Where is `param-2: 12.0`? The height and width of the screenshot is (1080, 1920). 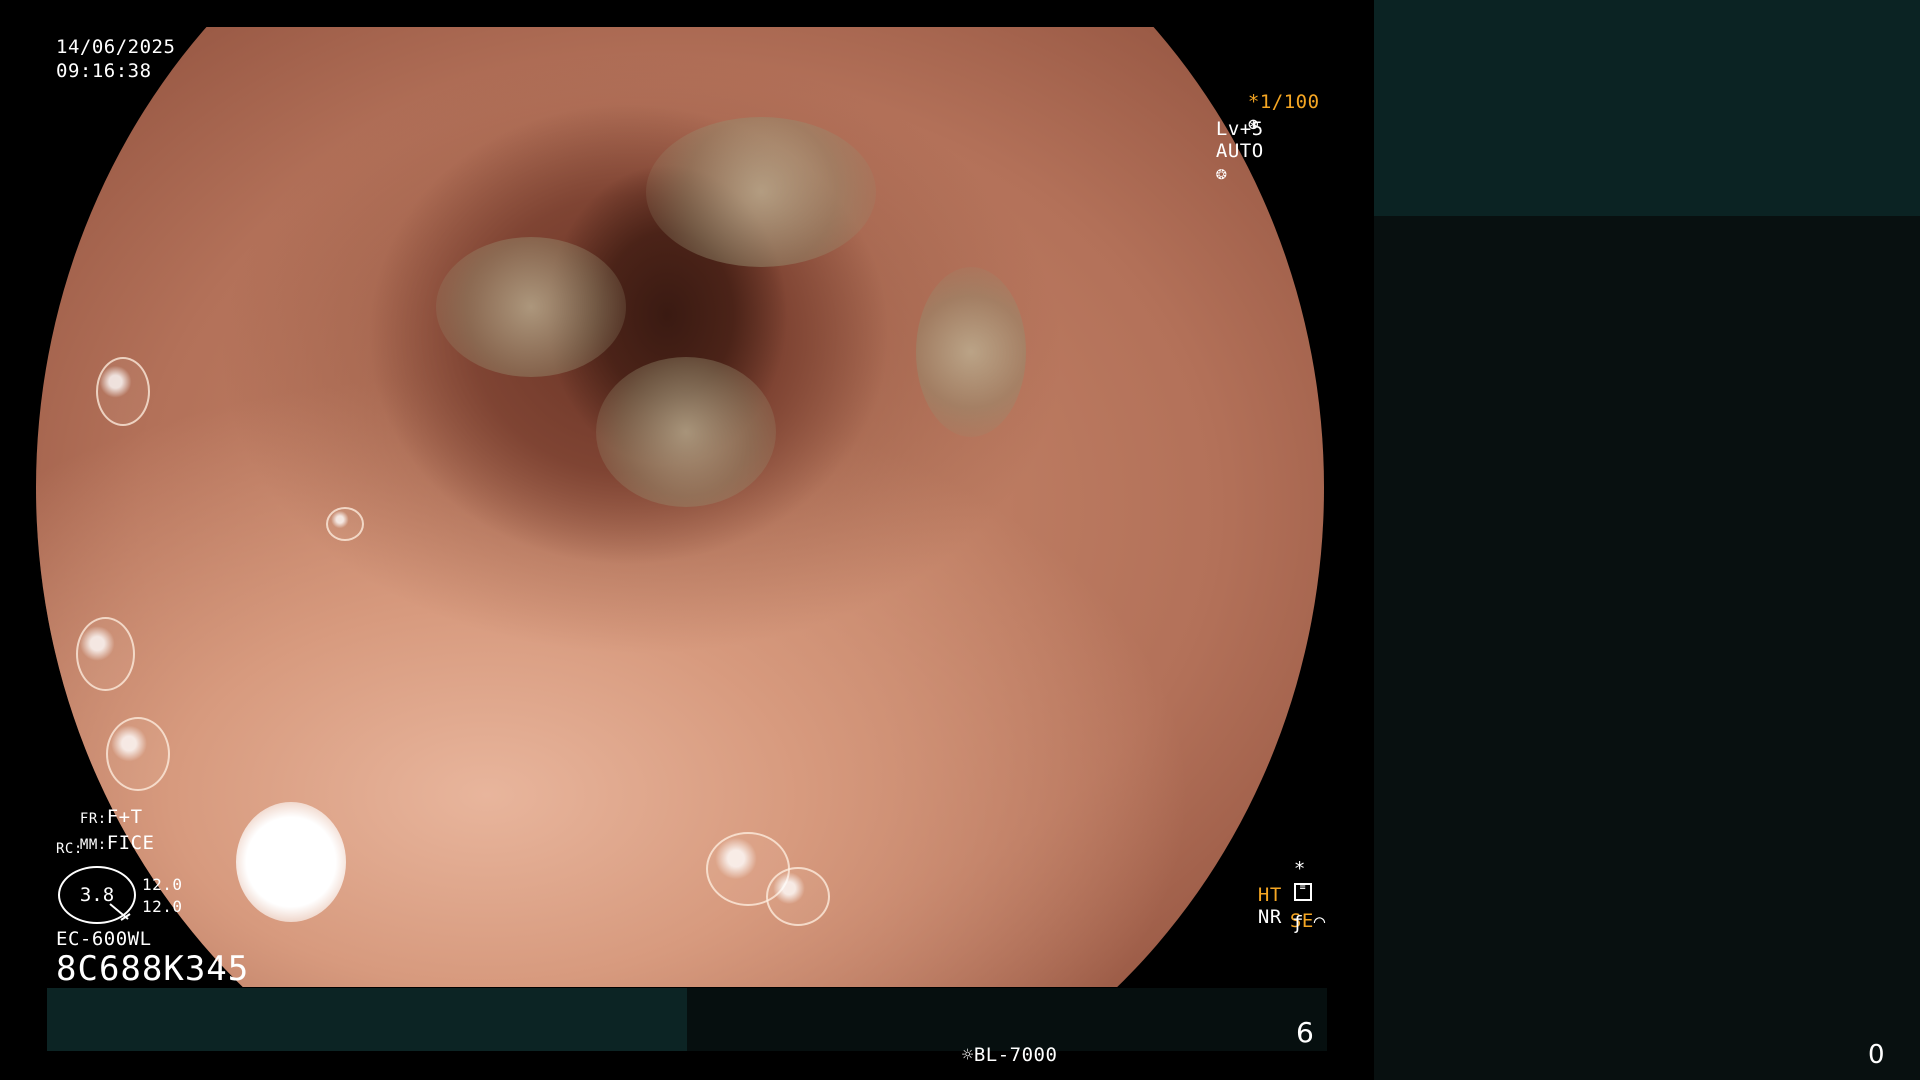
param-2: 12.0 is located at coordinates (162, 906).